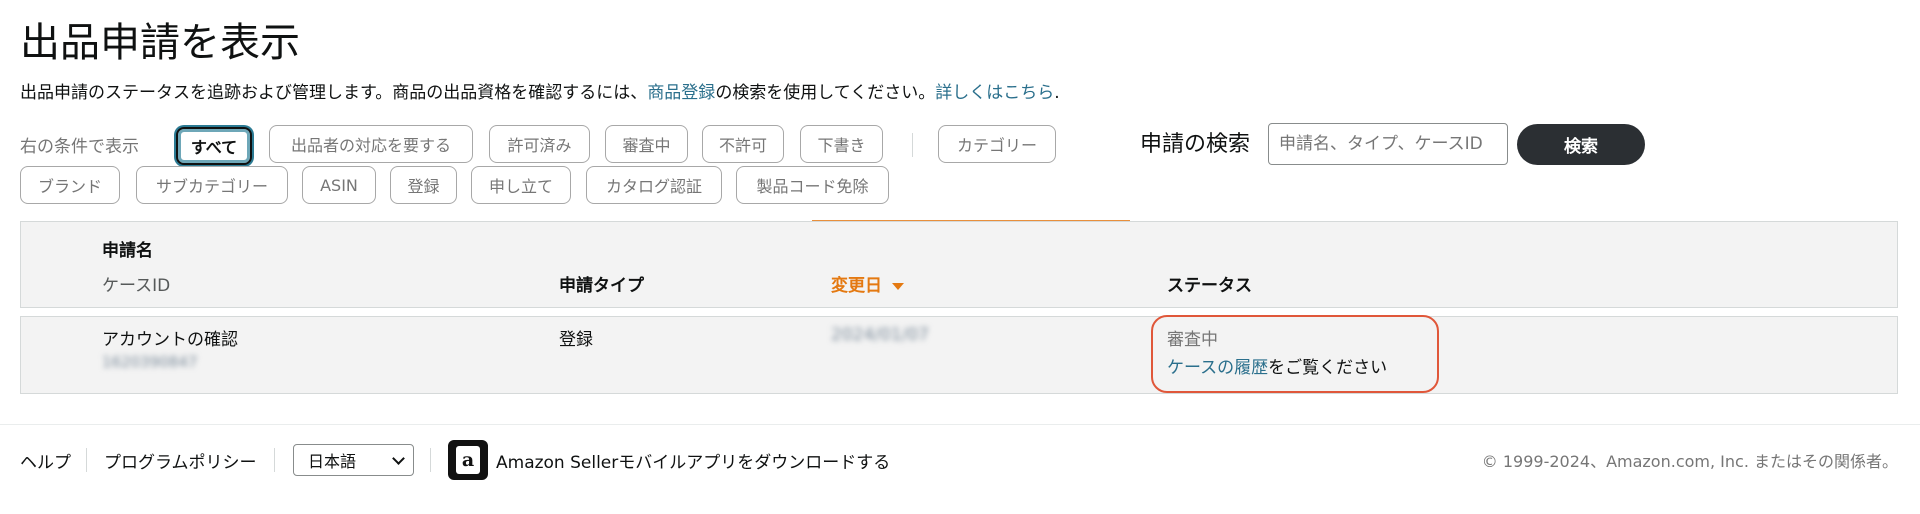 The image size is (1920, 514). I want to click on filter-chip-code-exemption: 製品コード免除, so click(812, 185).